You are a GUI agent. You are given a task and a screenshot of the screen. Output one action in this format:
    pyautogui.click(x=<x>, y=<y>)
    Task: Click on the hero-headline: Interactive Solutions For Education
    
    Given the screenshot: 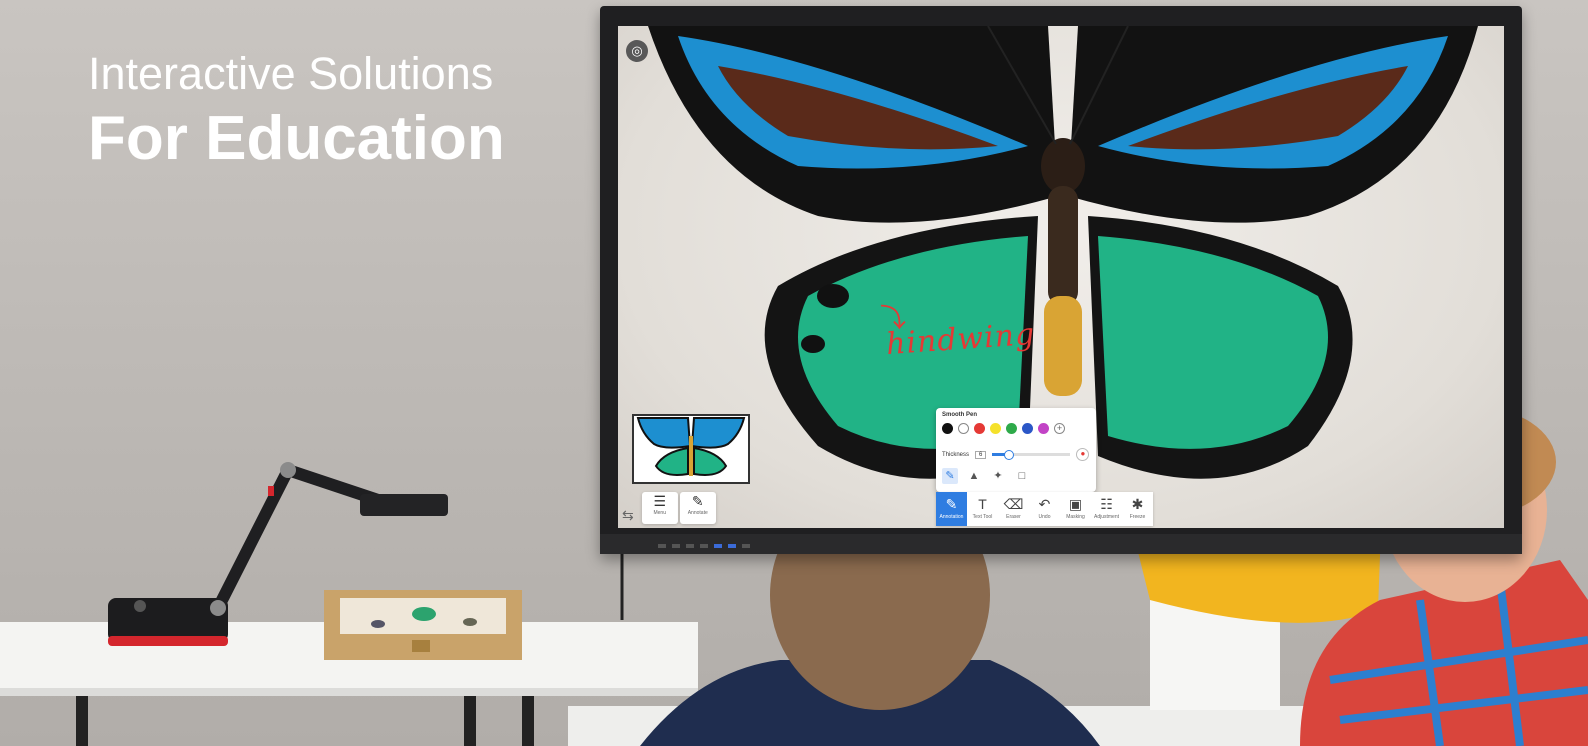 What is the action you would take?
    pyautogui.click(x=296, y=111)
    